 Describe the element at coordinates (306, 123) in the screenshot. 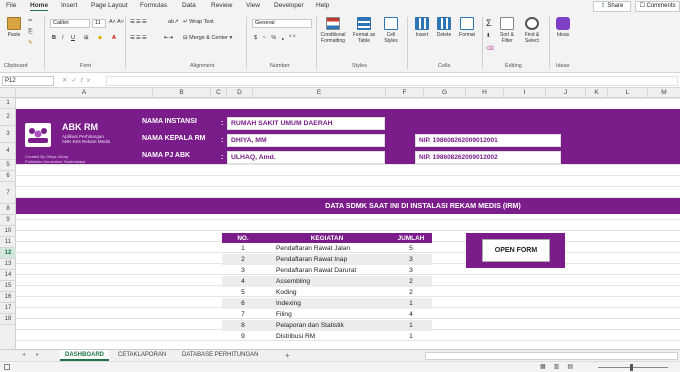

I see `nama-instansi-field: RUMAH SAKIT UMUM DAERAH` at that location.